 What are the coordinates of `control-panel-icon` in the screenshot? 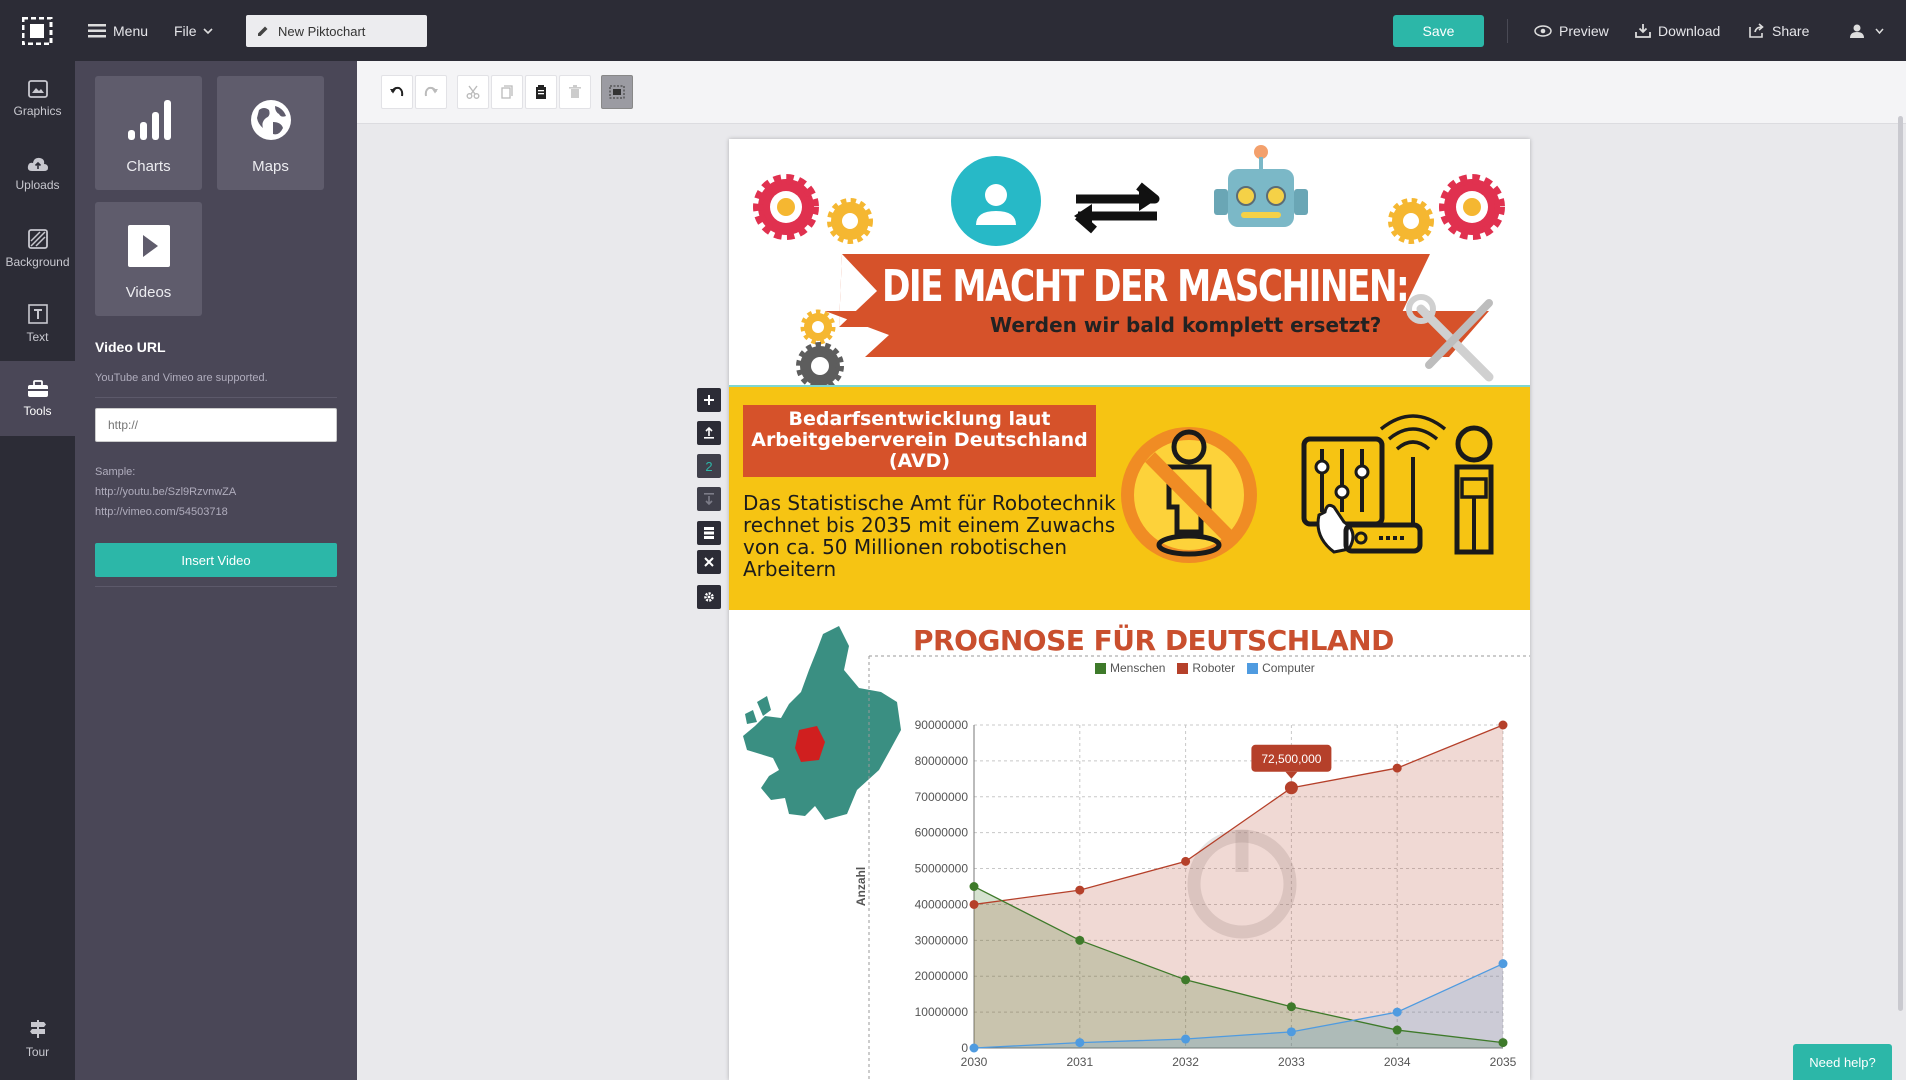 It's located at (1343, 495).